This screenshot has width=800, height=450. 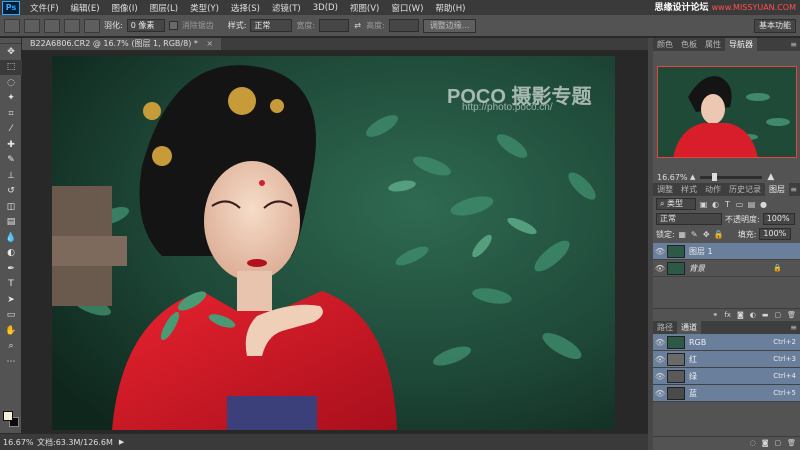 What do you see at coordinates (271, 25) in the screenshot?
I see `style-select: 正常` at bounding box center [271, 25].